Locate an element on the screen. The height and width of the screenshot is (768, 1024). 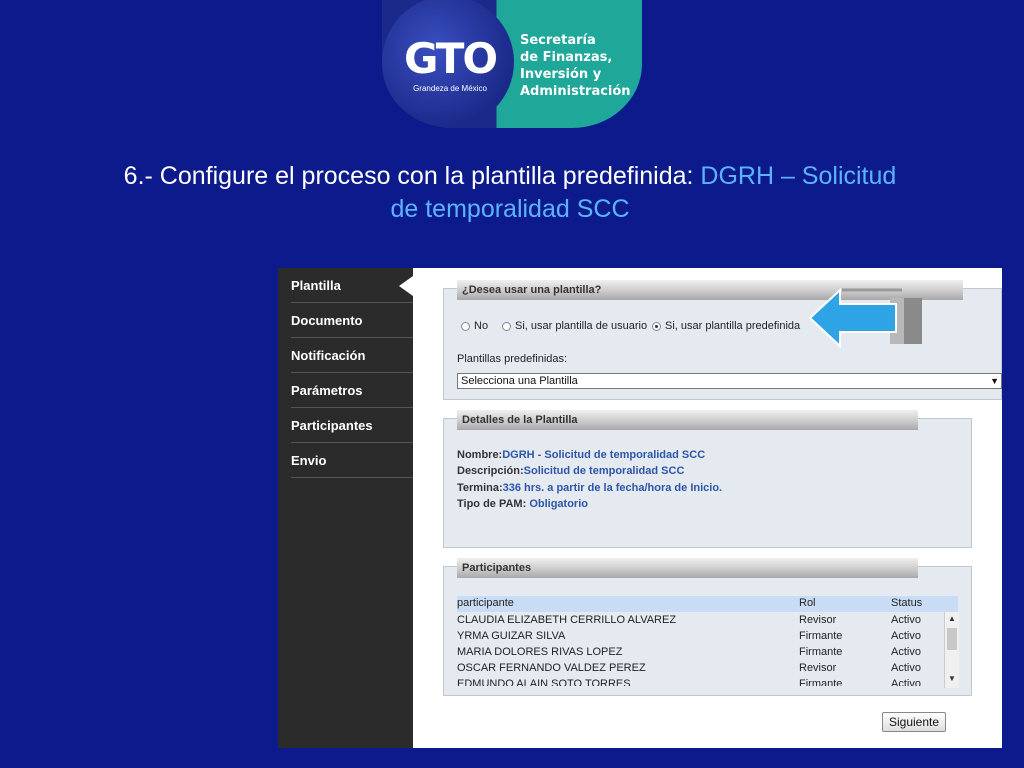
option-no: No is located at coordinates (474, 326).